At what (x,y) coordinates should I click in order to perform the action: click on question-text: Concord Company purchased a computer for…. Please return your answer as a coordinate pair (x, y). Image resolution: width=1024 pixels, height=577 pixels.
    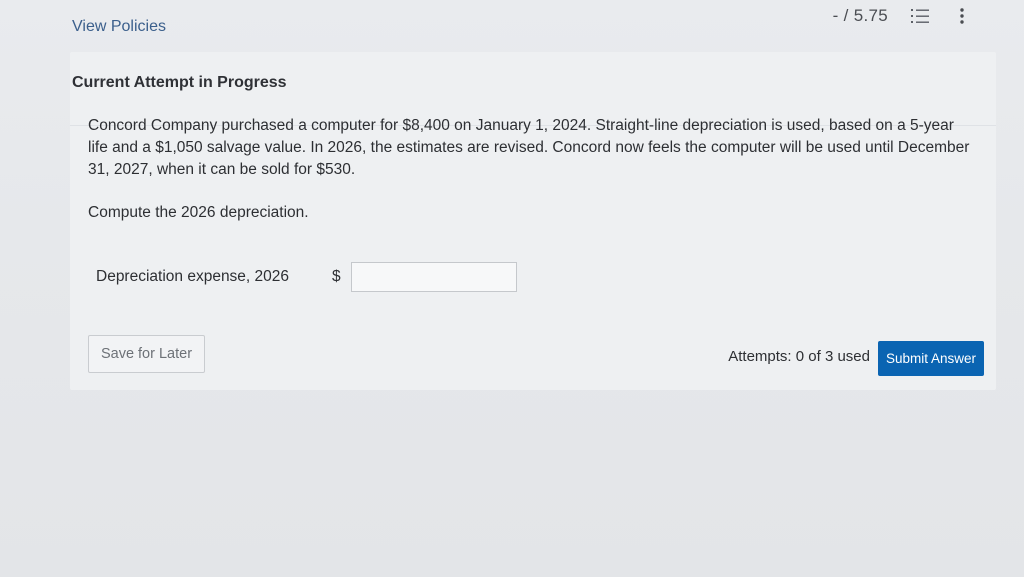
    Looking at the image, I should click on (529, 147).